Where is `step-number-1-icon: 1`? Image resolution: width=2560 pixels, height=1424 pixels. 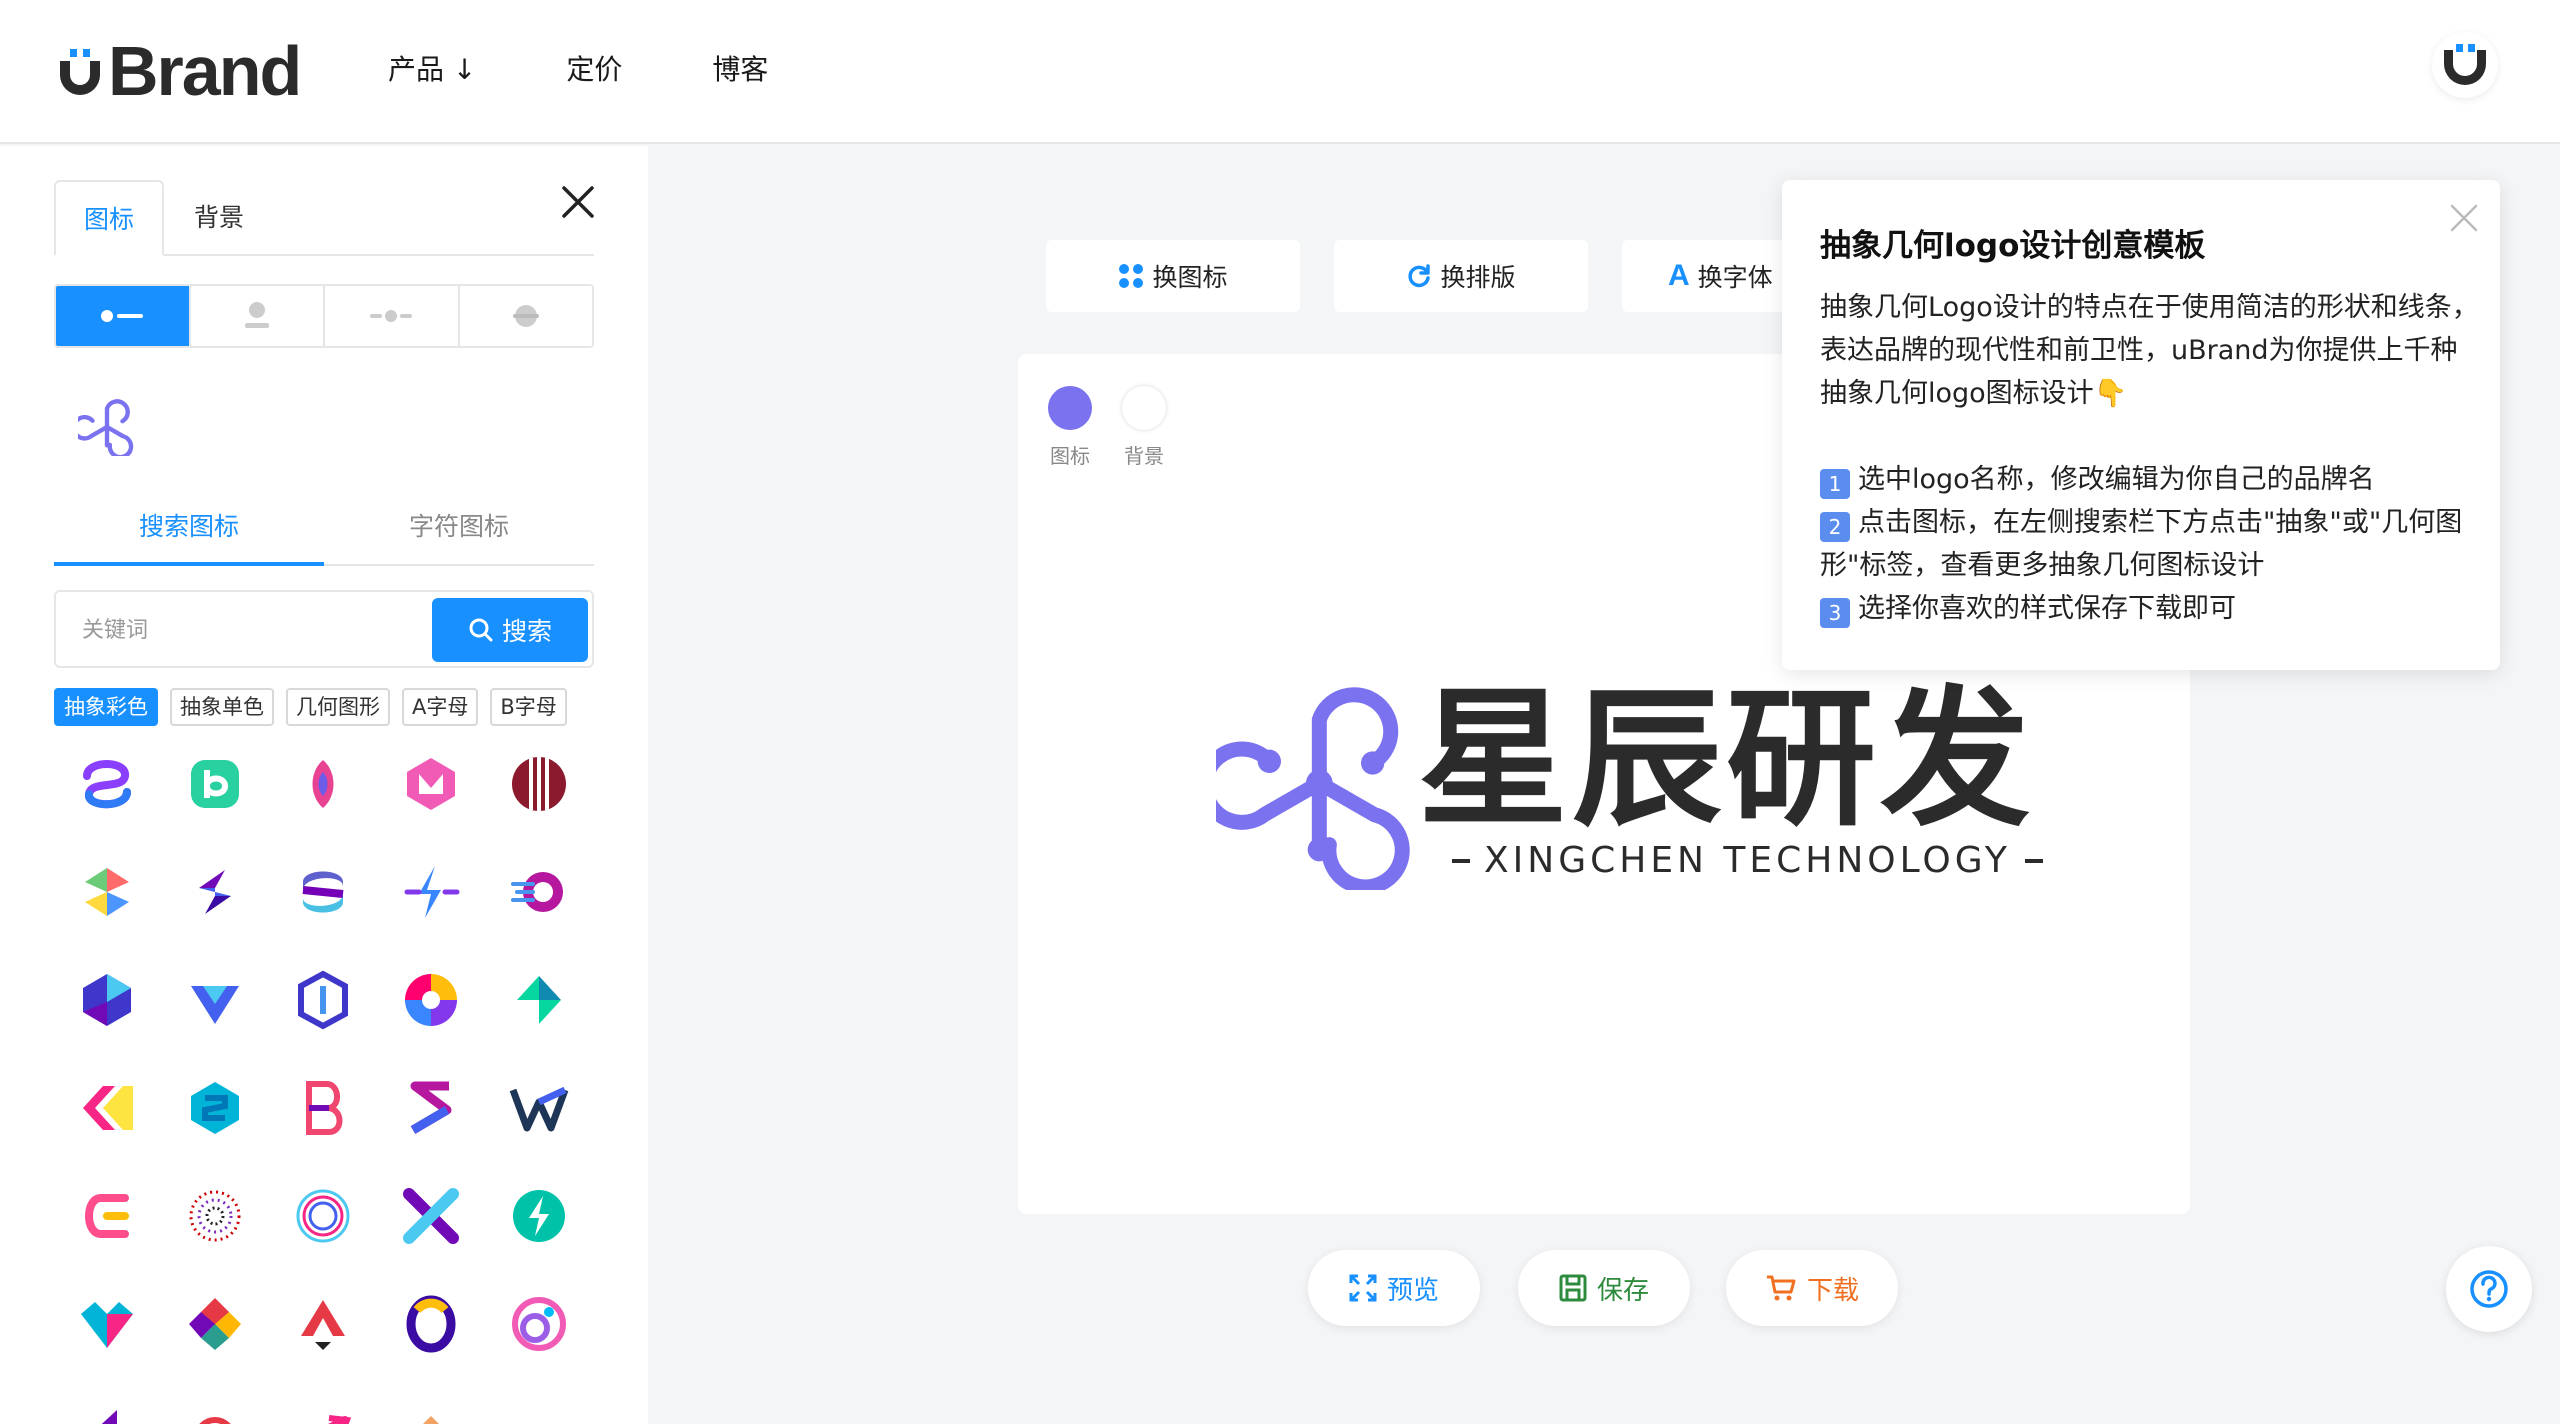
step-number-1-icon: 1 is located at coordinates (1835, 484).